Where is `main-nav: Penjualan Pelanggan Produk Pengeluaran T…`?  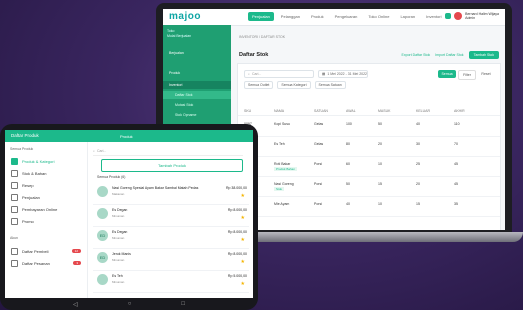 main-nav: Penjualan Pelanggan Produk Pengeluaran T… is located at coordinates (346, 16).